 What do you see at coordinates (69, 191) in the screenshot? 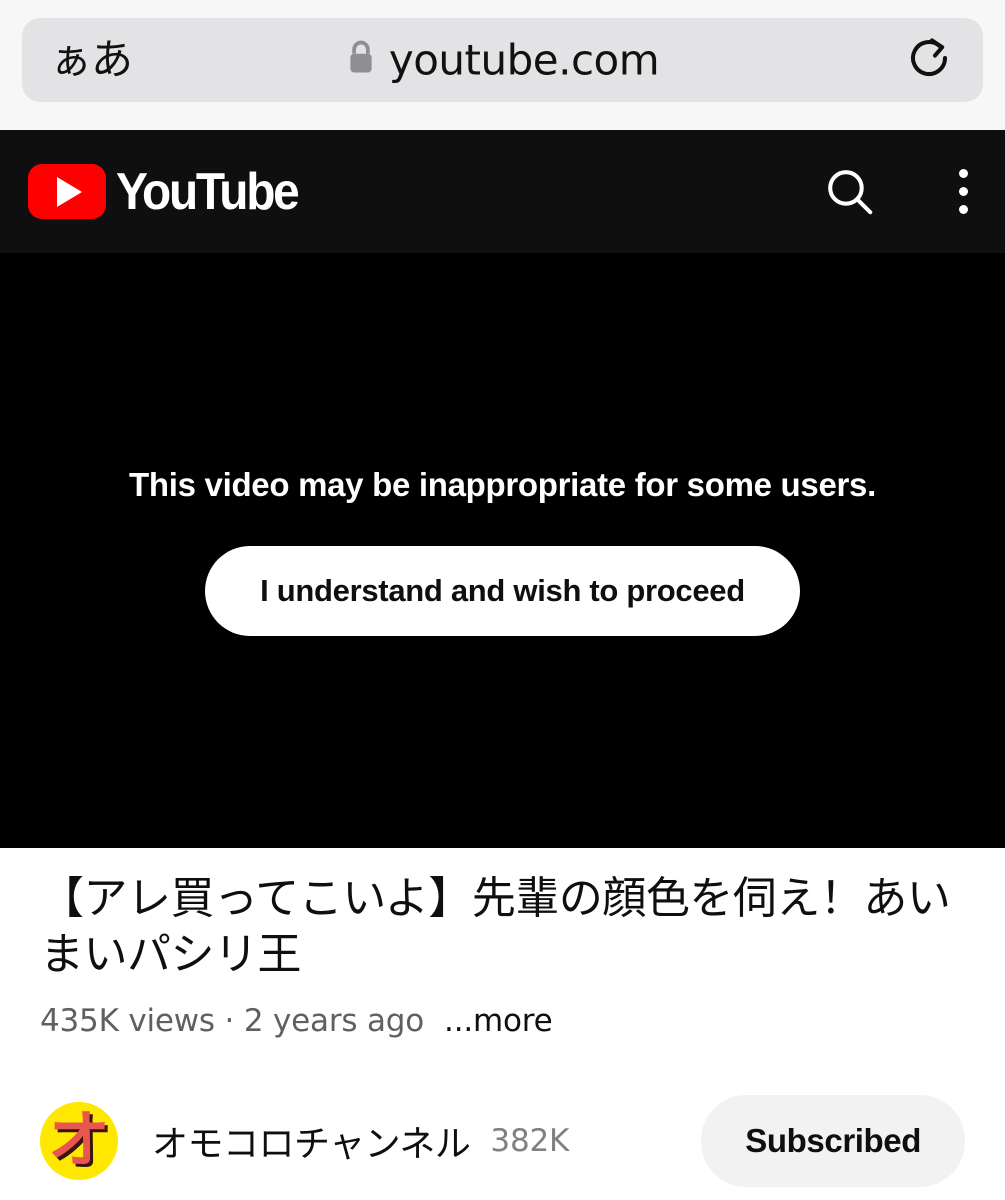
I see `play-triangle-icon` at bounding box center [69, 191].